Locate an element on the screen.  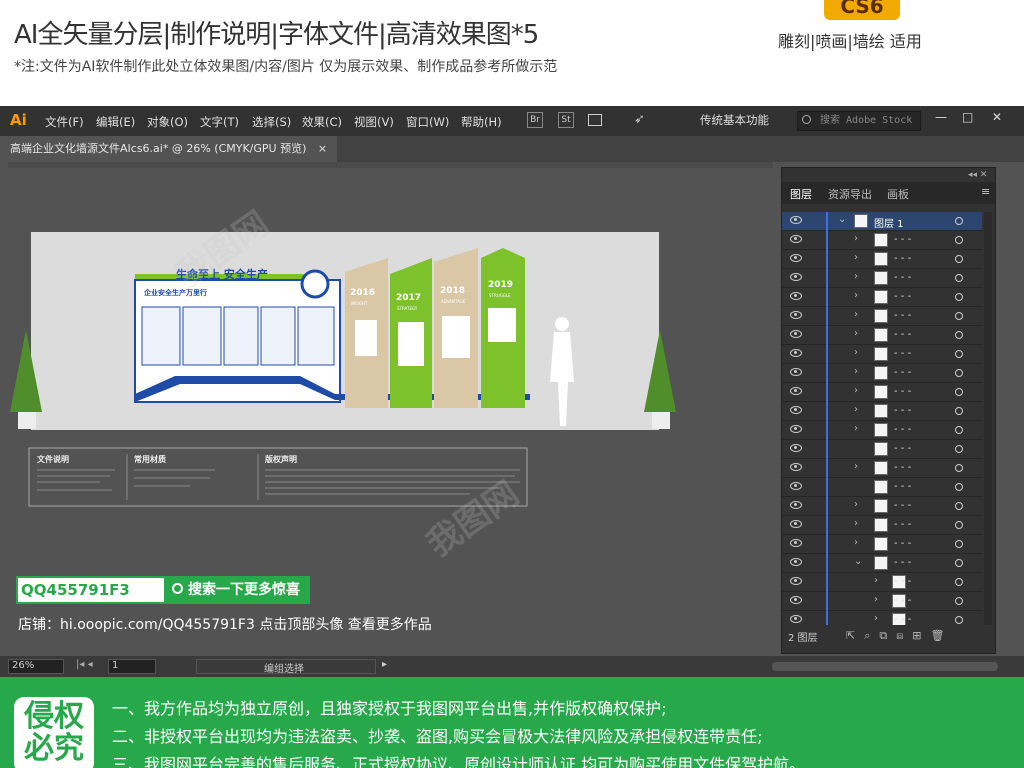
zoom-field: 26% is located at coordinates (36, 666).